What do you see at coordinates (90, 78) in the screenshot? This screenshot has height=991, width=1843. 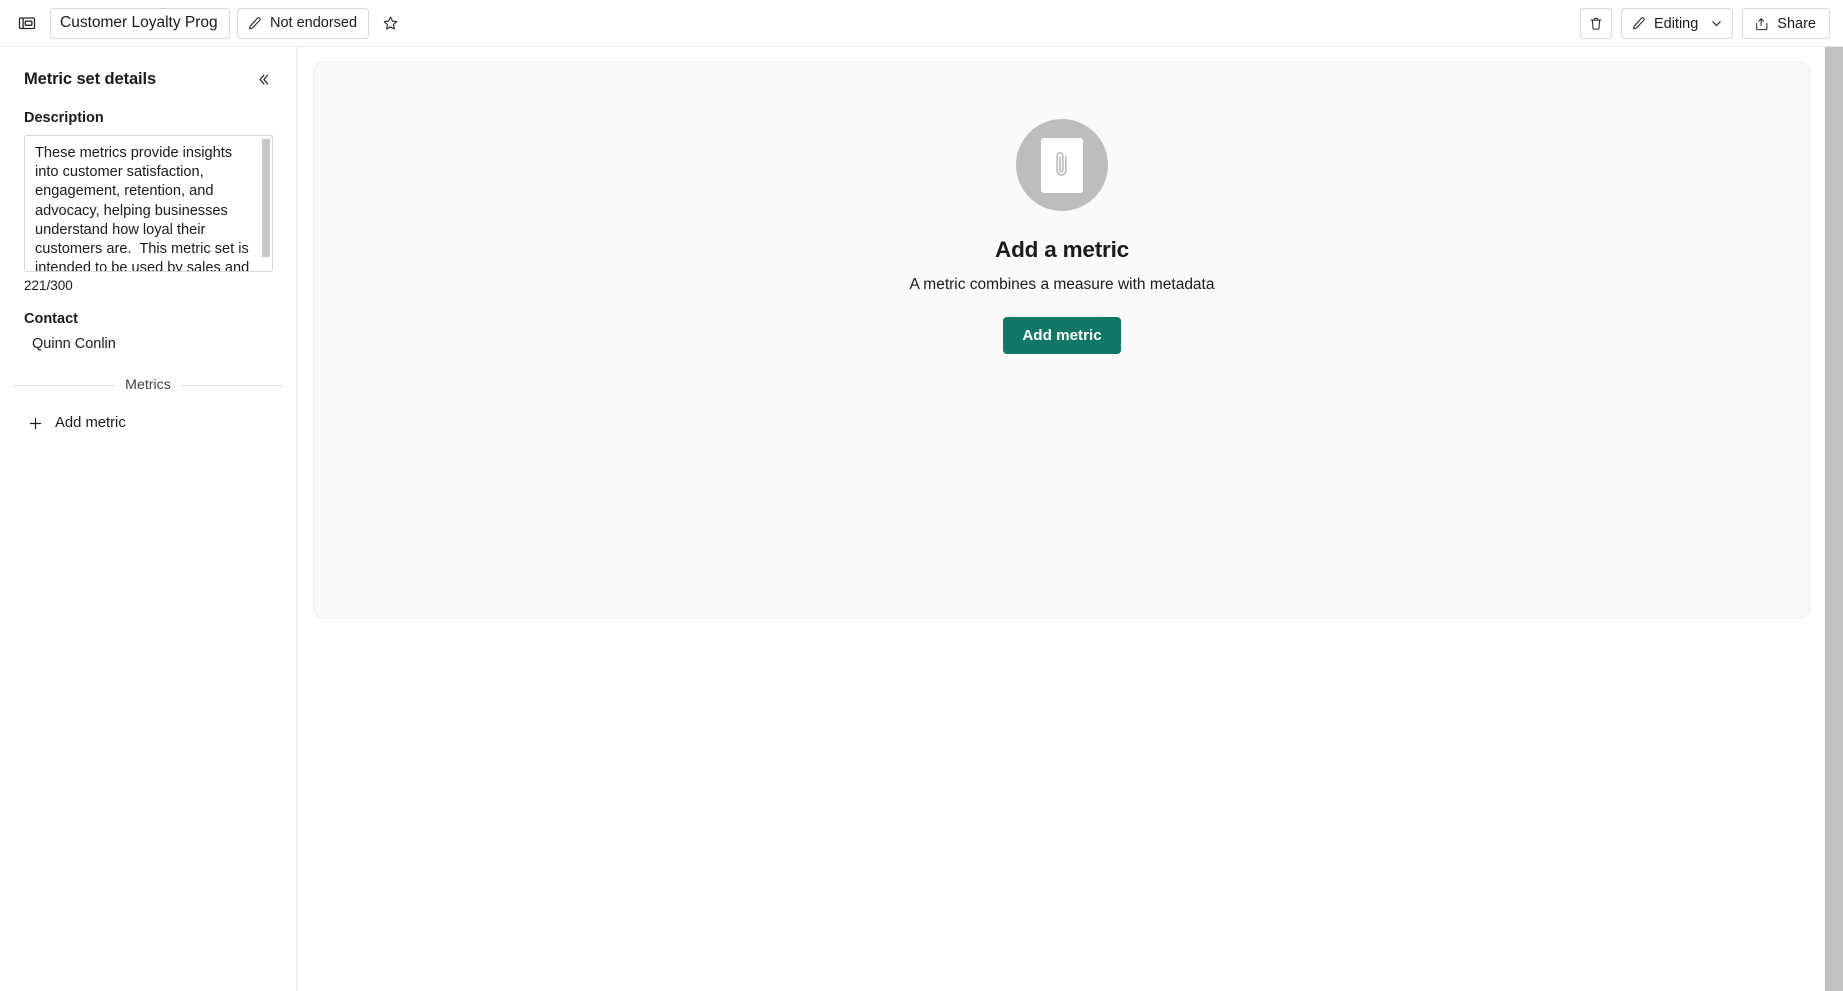 I see `sidebar-title: Metric set details` at bounding box center [90, 78].